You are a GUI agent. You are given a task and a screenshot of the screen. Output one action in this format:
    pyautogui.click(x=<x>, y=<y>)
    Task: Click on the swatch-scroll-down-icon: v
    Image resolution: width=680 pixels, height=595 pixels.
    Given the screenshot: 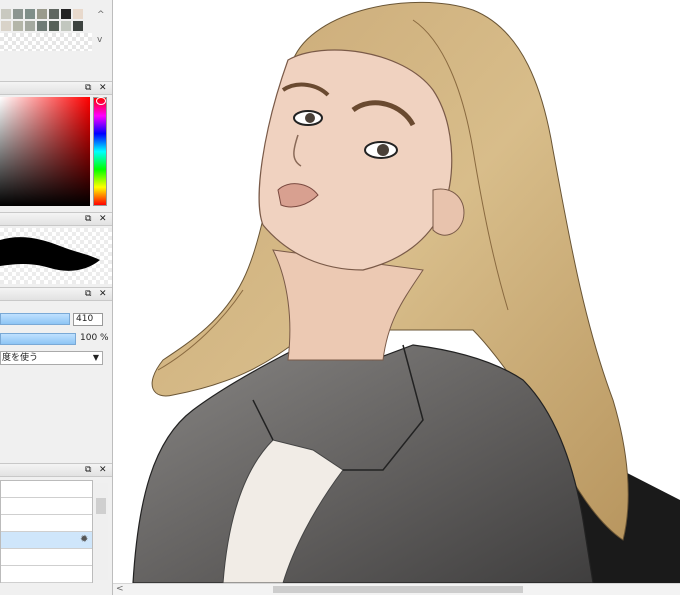 What is the action you would take?
    pyautogui.click(x=99, y=40)
    